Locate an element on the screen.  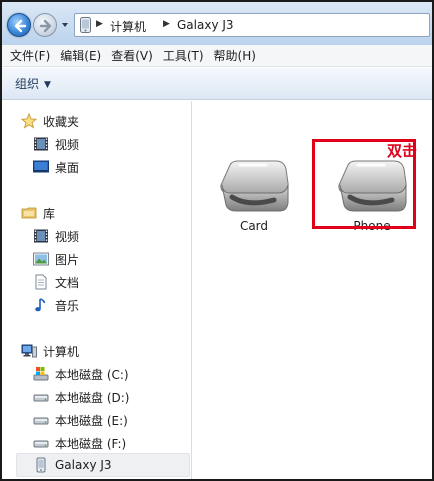
nav-favorites-desktop: 桌面 is located at coordinates (55, 167).